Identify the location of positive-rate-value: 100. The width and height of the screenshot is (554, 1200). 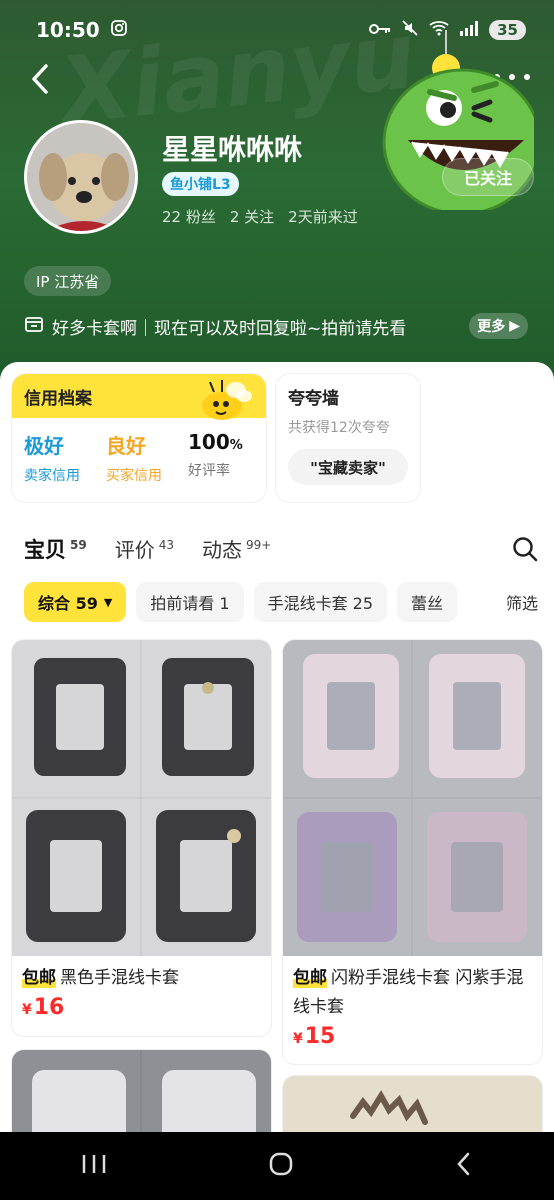
(209, 442).